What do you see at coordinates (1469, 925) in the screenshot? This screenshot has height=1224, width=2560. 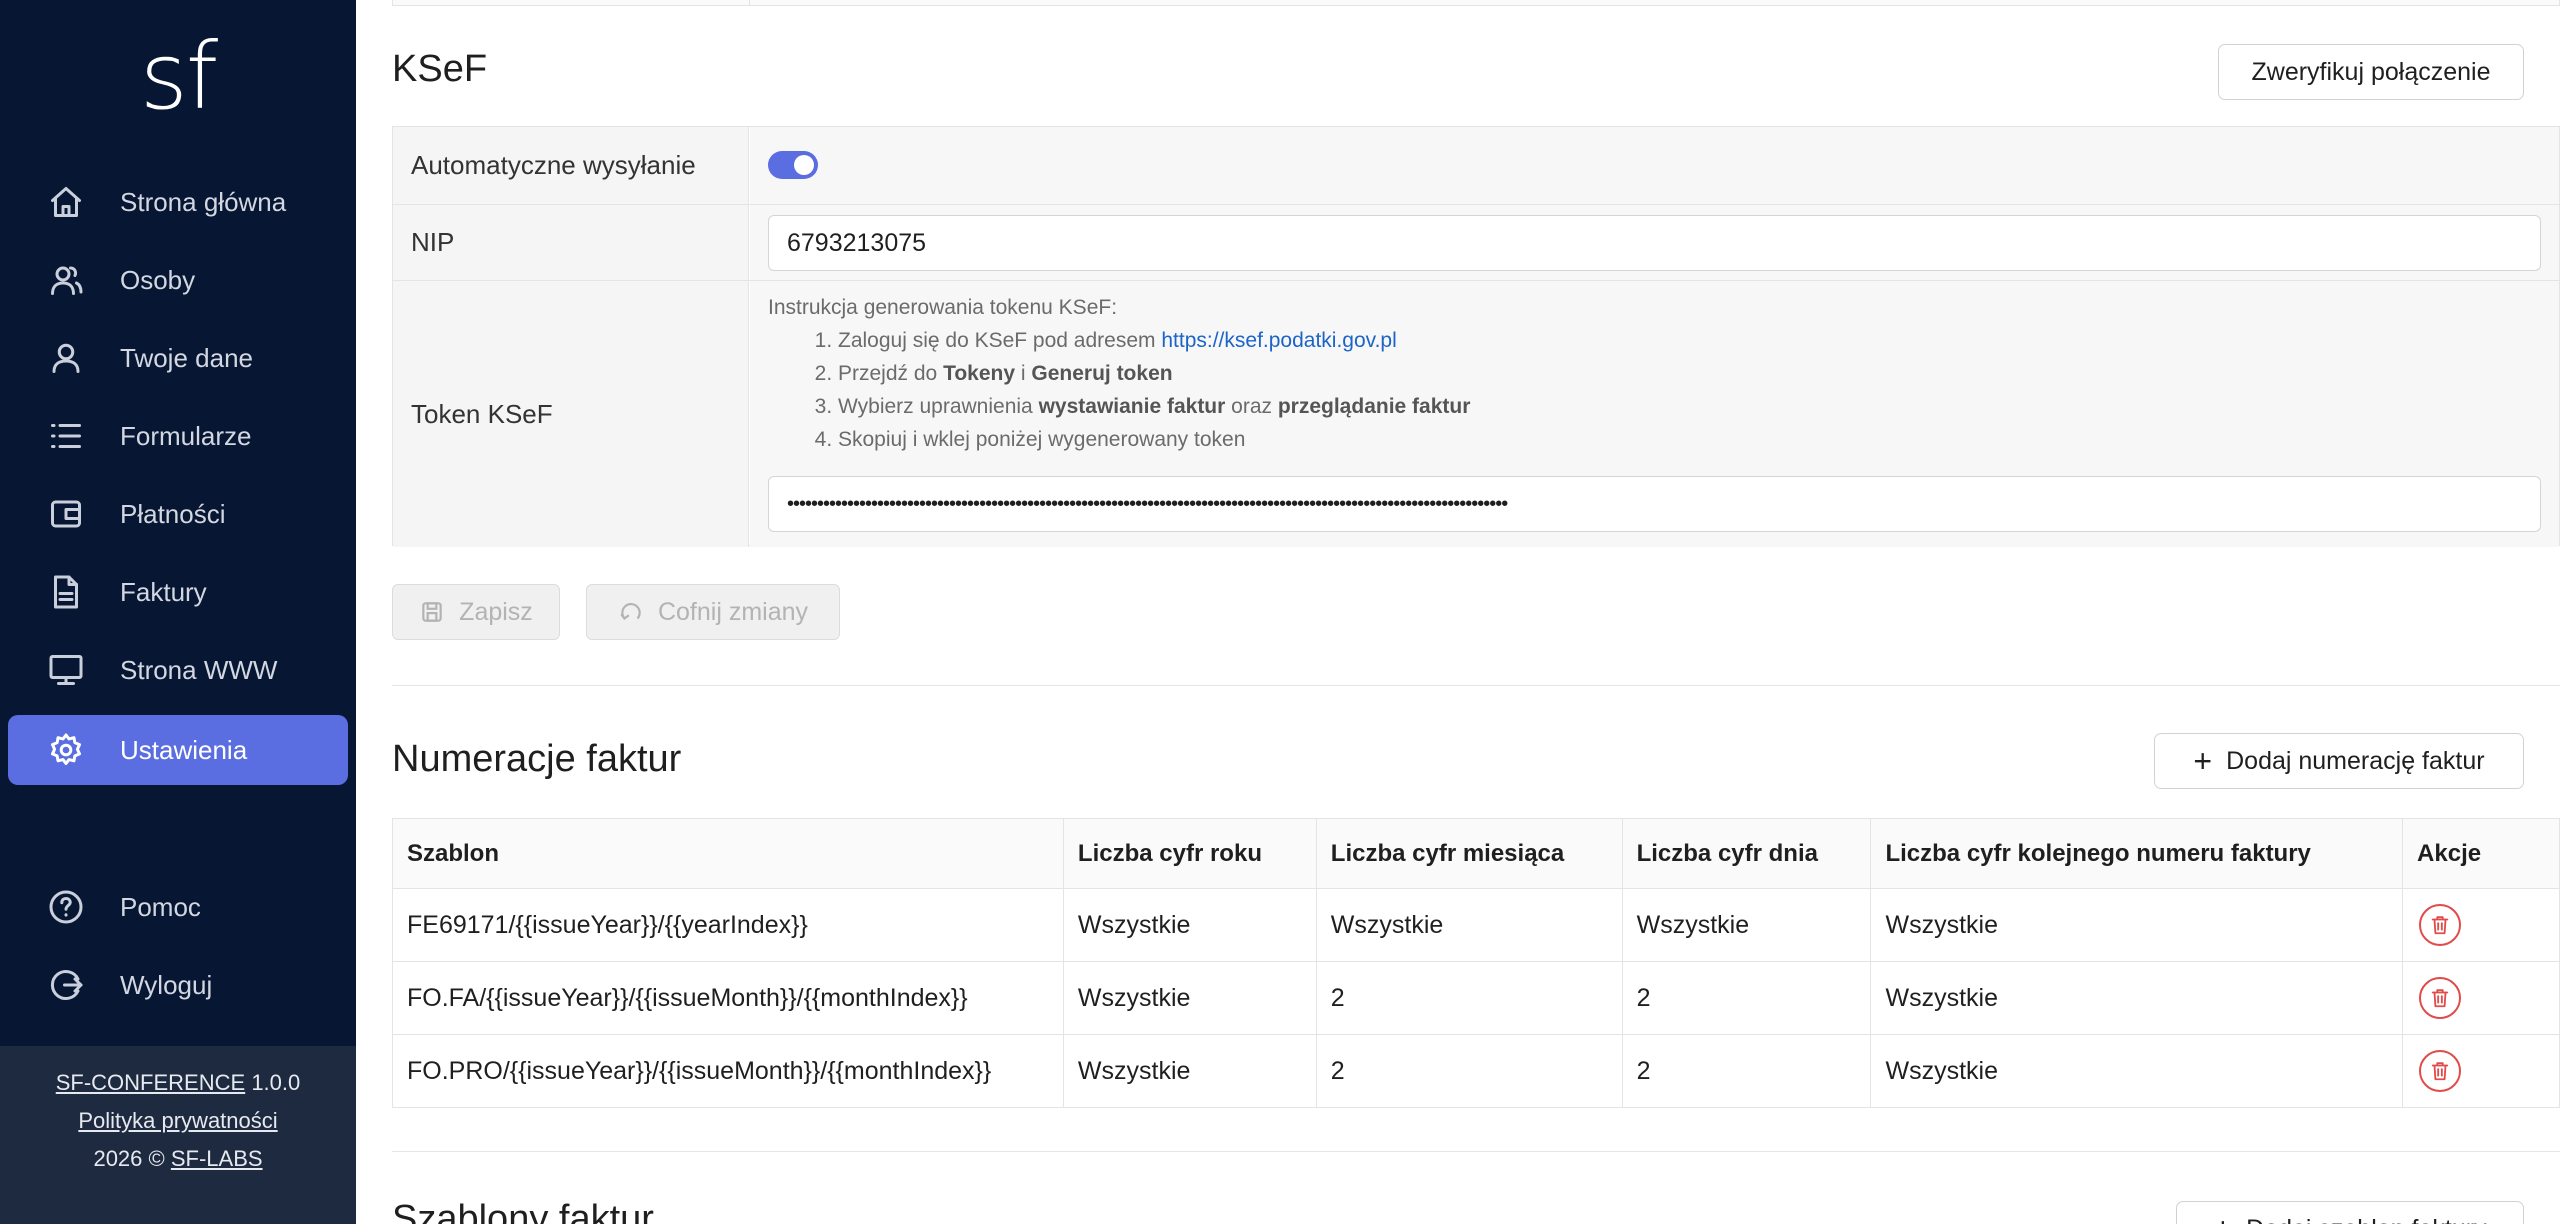 I see `month-digits-cell: Wszystkie` at bounding box center [1469, 925].